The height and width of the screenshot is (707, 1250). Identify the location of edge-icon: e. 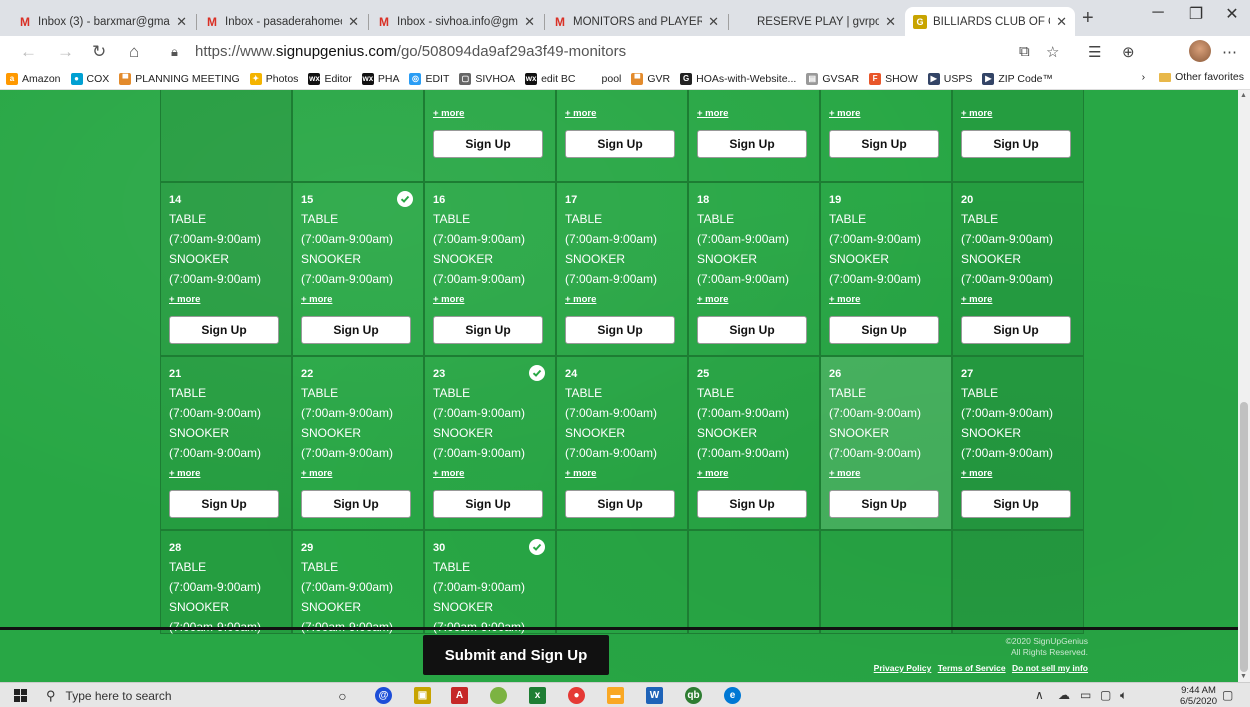
(732, 695).